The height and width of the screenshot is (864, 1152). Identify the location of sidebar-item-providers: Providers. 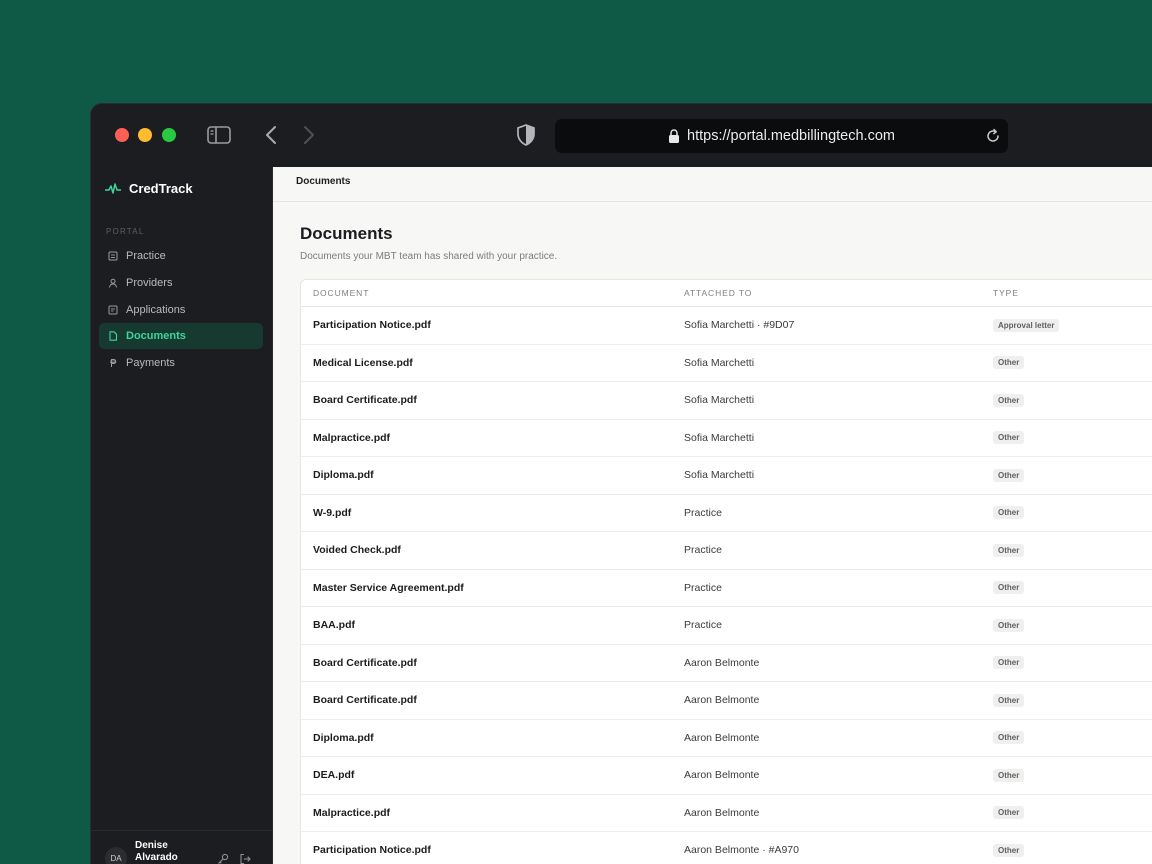
(181, 283).